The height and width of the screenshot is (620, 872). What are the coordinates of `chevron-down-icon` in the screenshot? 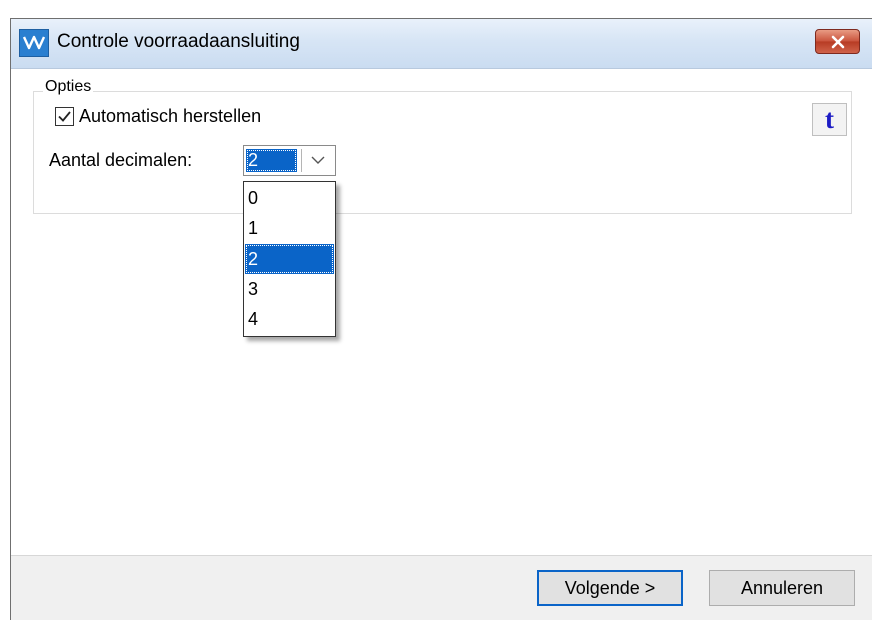 It's located at (318, 160).